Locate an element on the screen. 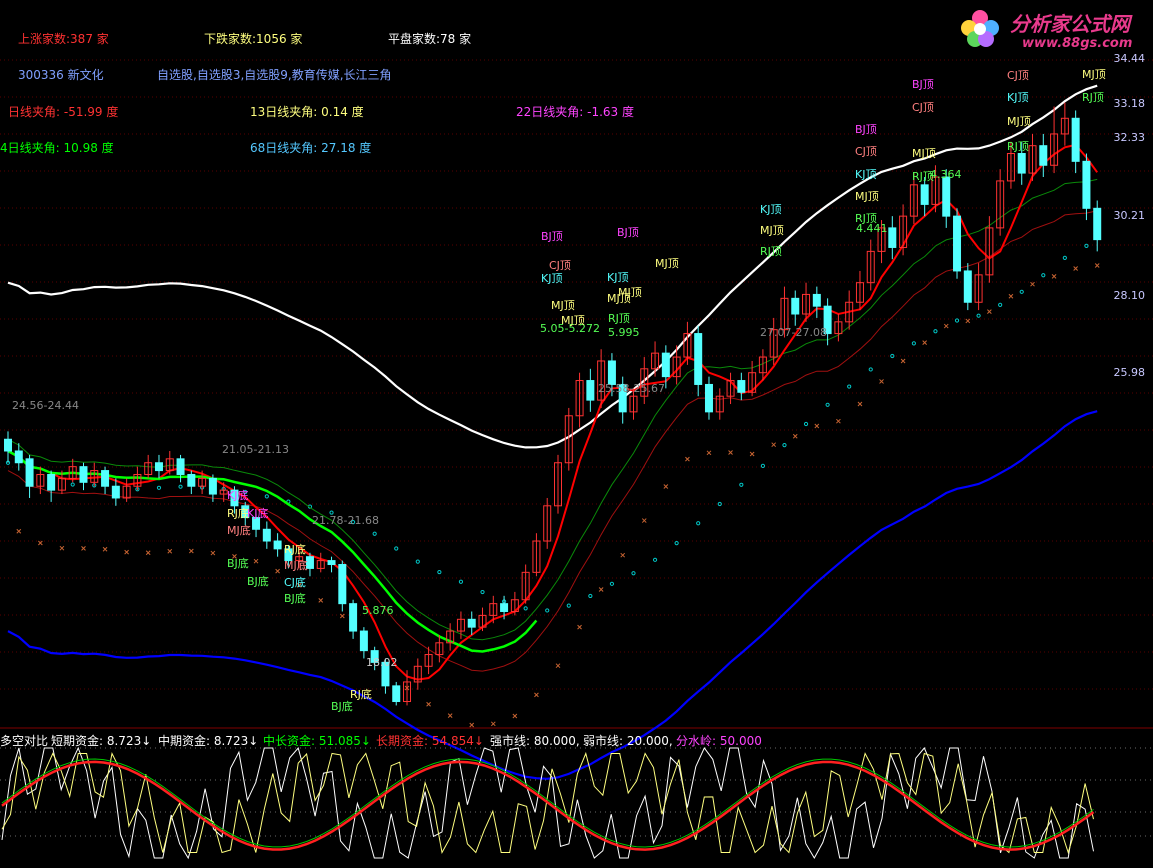 The width and height of the screenshot is (1153, 868). down-count: 下跌家数:1056 家 is located at coordinates (253, 39).